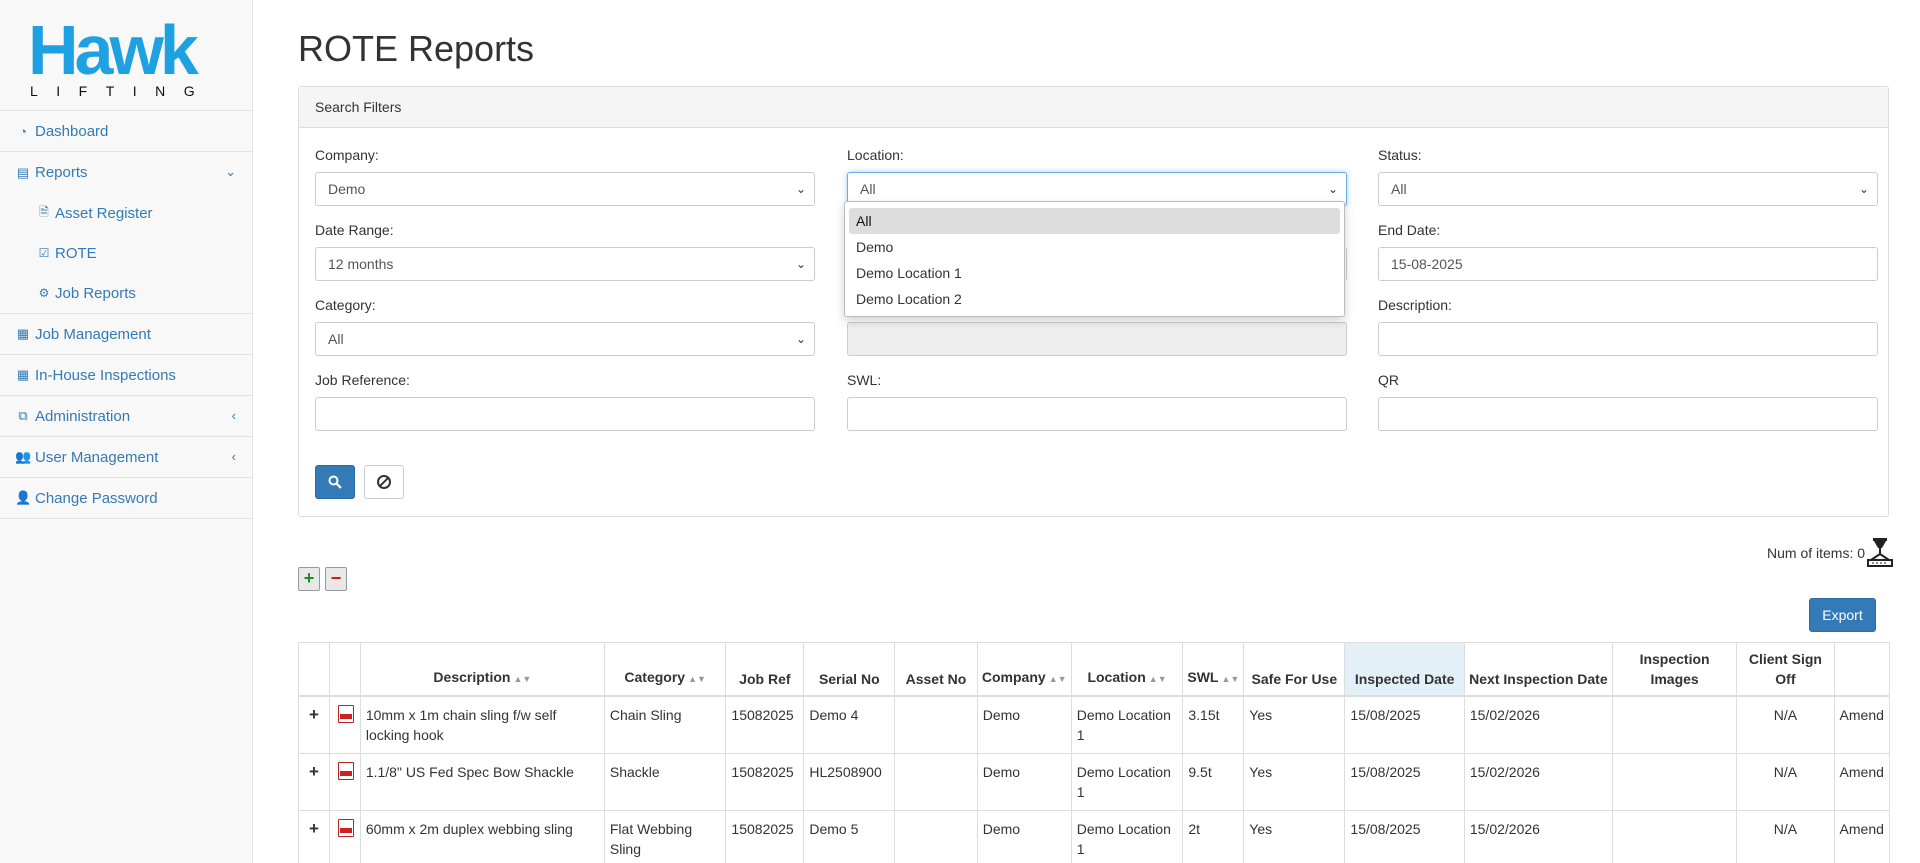 The height and width of the screenshot is (863, 1920). I want to click on sidebar-item-label: In-House Inspections, so click(105, 375).